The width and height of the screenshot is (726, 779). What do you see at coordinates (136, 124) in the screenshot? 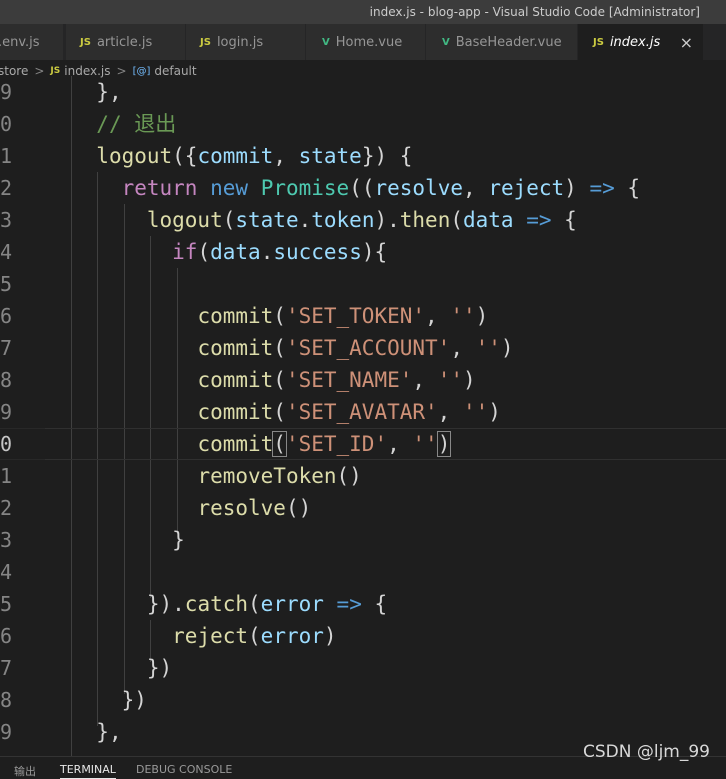
I see `code-text: // 退出` at bounding box center [136, 124].